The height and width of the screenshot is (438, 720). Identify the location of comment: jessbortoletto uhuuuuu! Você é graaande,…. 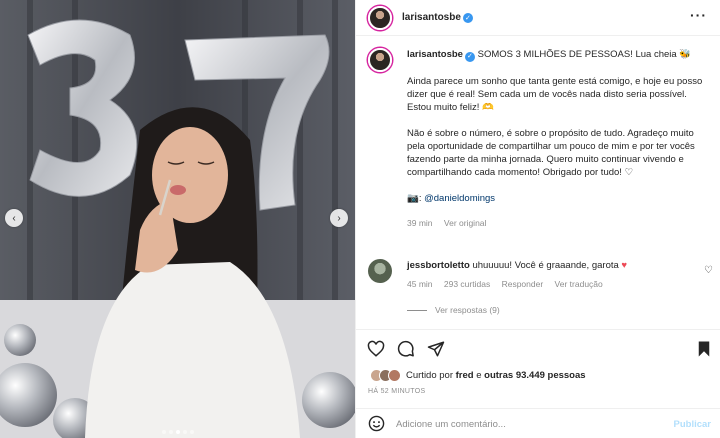
(540, 275).